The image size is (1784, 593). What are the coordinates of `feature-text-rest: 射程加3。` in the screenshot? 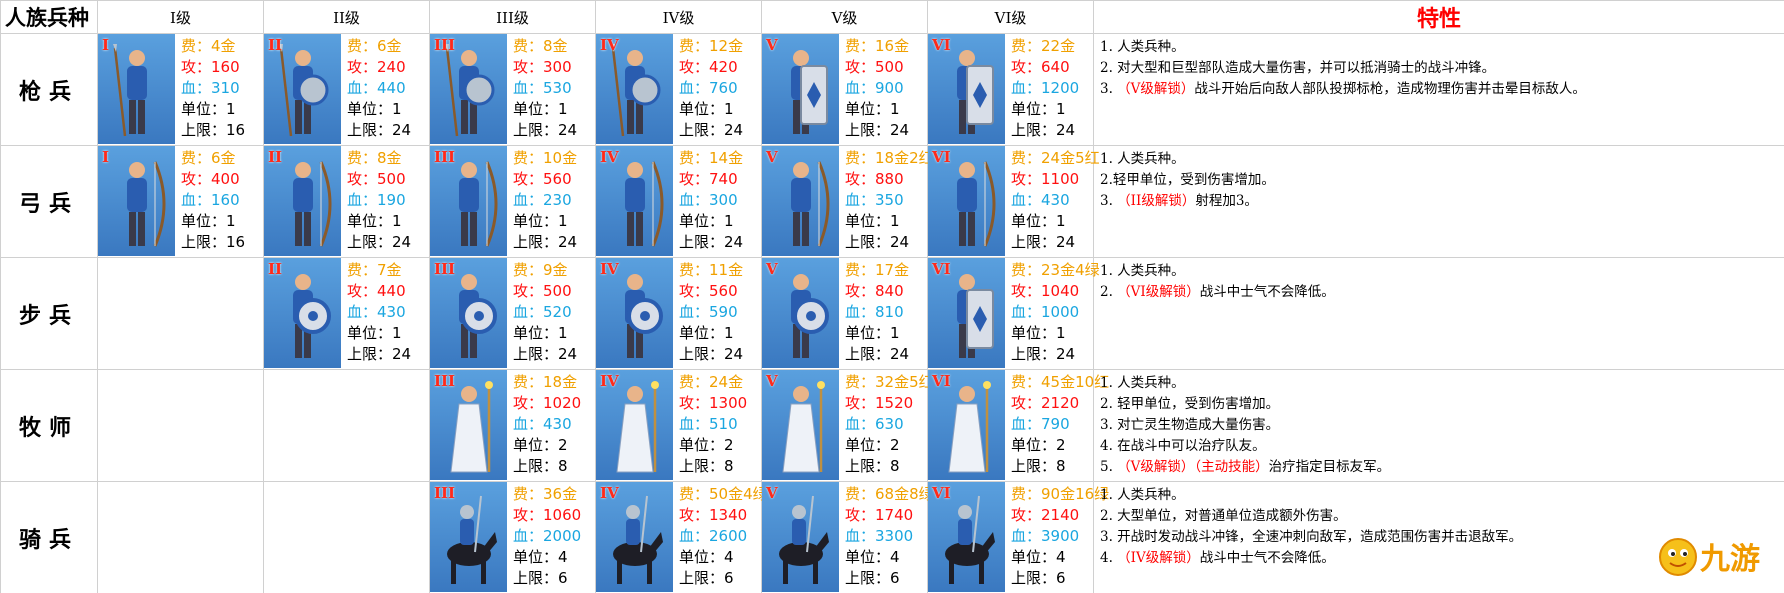 It's located at (1226, 201).